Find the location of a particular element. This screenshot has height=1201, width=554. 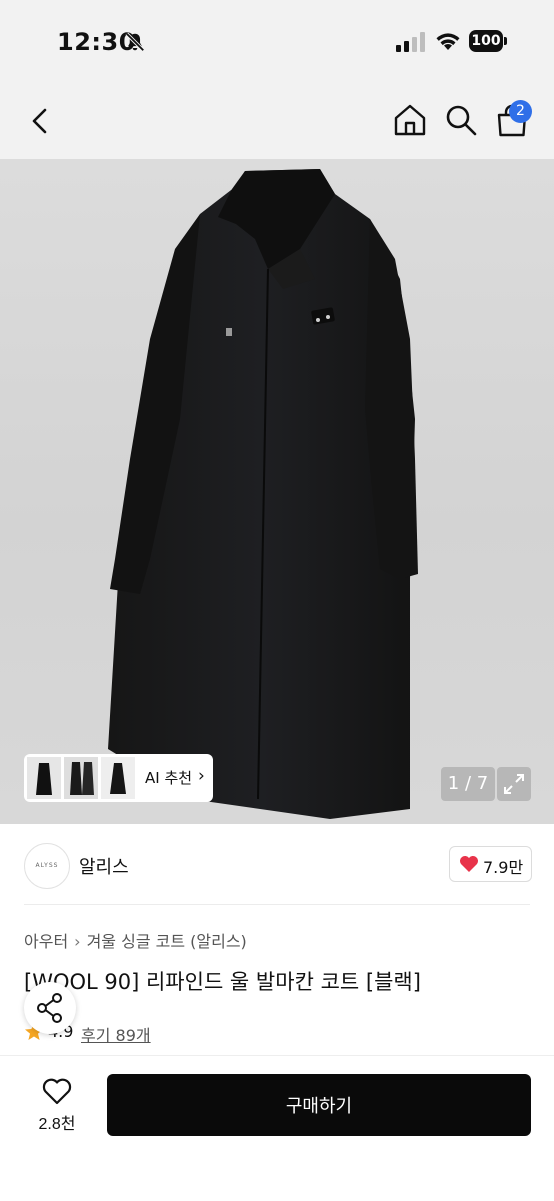

breadcrumb-item: 겨울 싱글 코트 (알리스) is located at coordinates (167, 941).